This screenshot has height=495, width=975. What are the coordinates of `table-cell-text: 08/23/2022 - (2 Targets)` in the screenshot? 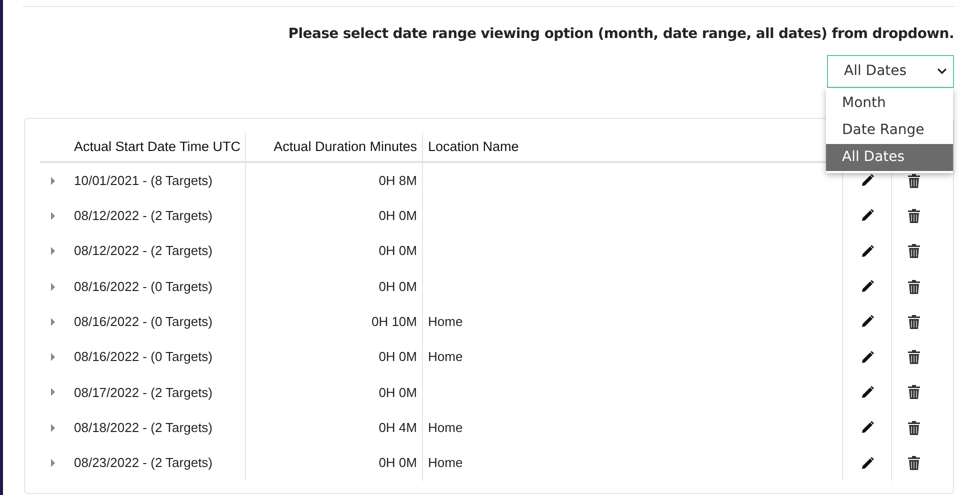 It's located at (143, 463).